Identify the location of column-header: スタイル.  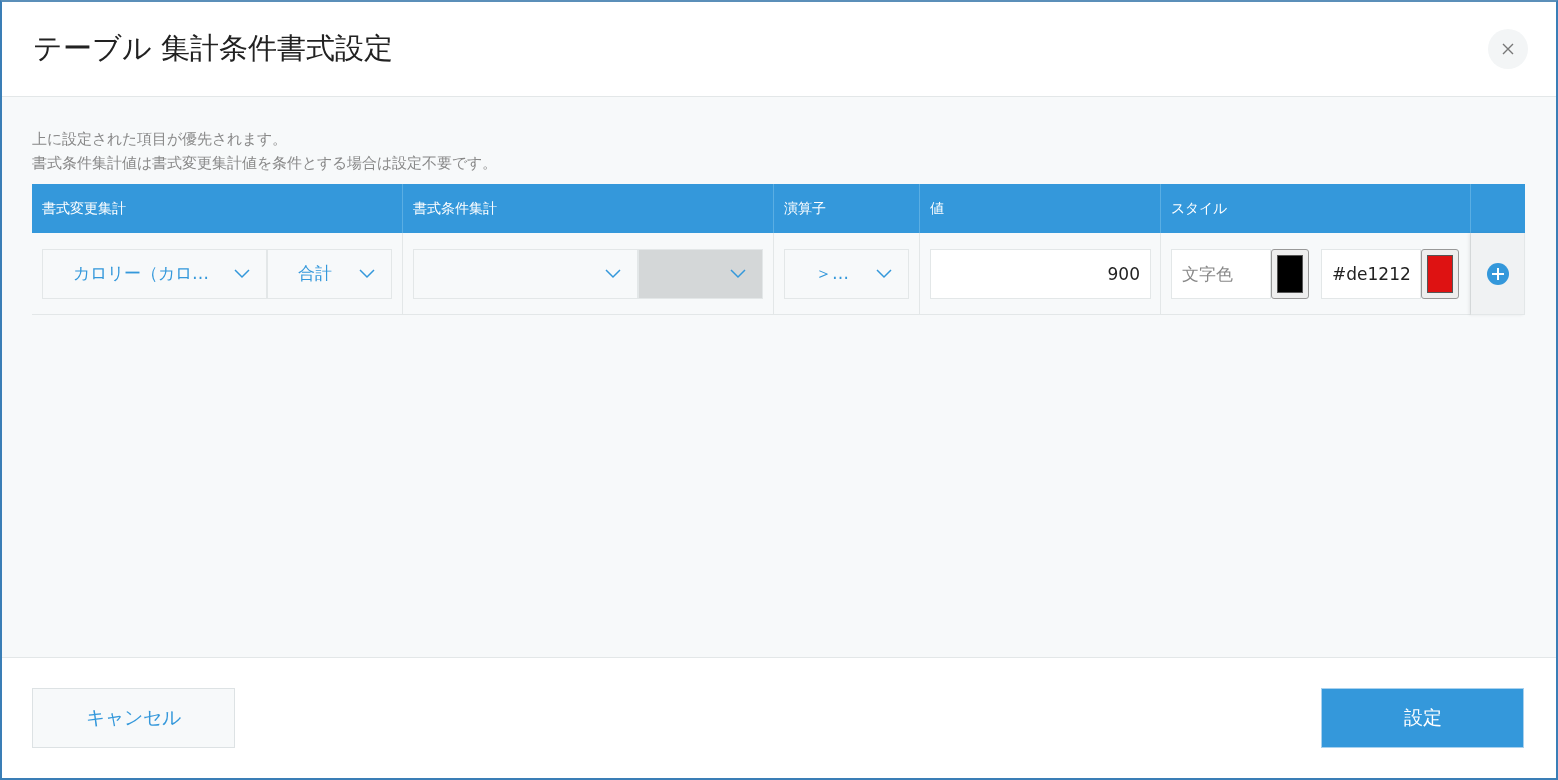
(1316, 208).